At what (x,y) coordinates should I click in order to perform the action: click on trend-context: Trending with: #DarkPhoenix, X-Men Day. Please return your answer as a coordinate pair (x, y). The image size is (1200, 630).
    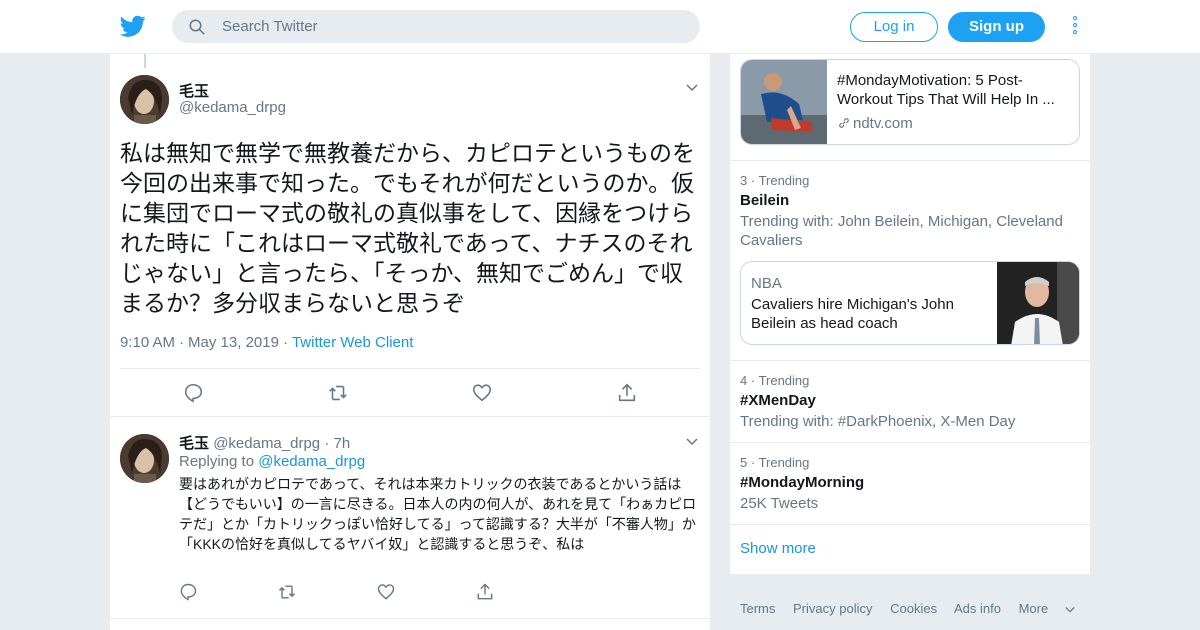
    Looking at the image, I should click on (878, 421).